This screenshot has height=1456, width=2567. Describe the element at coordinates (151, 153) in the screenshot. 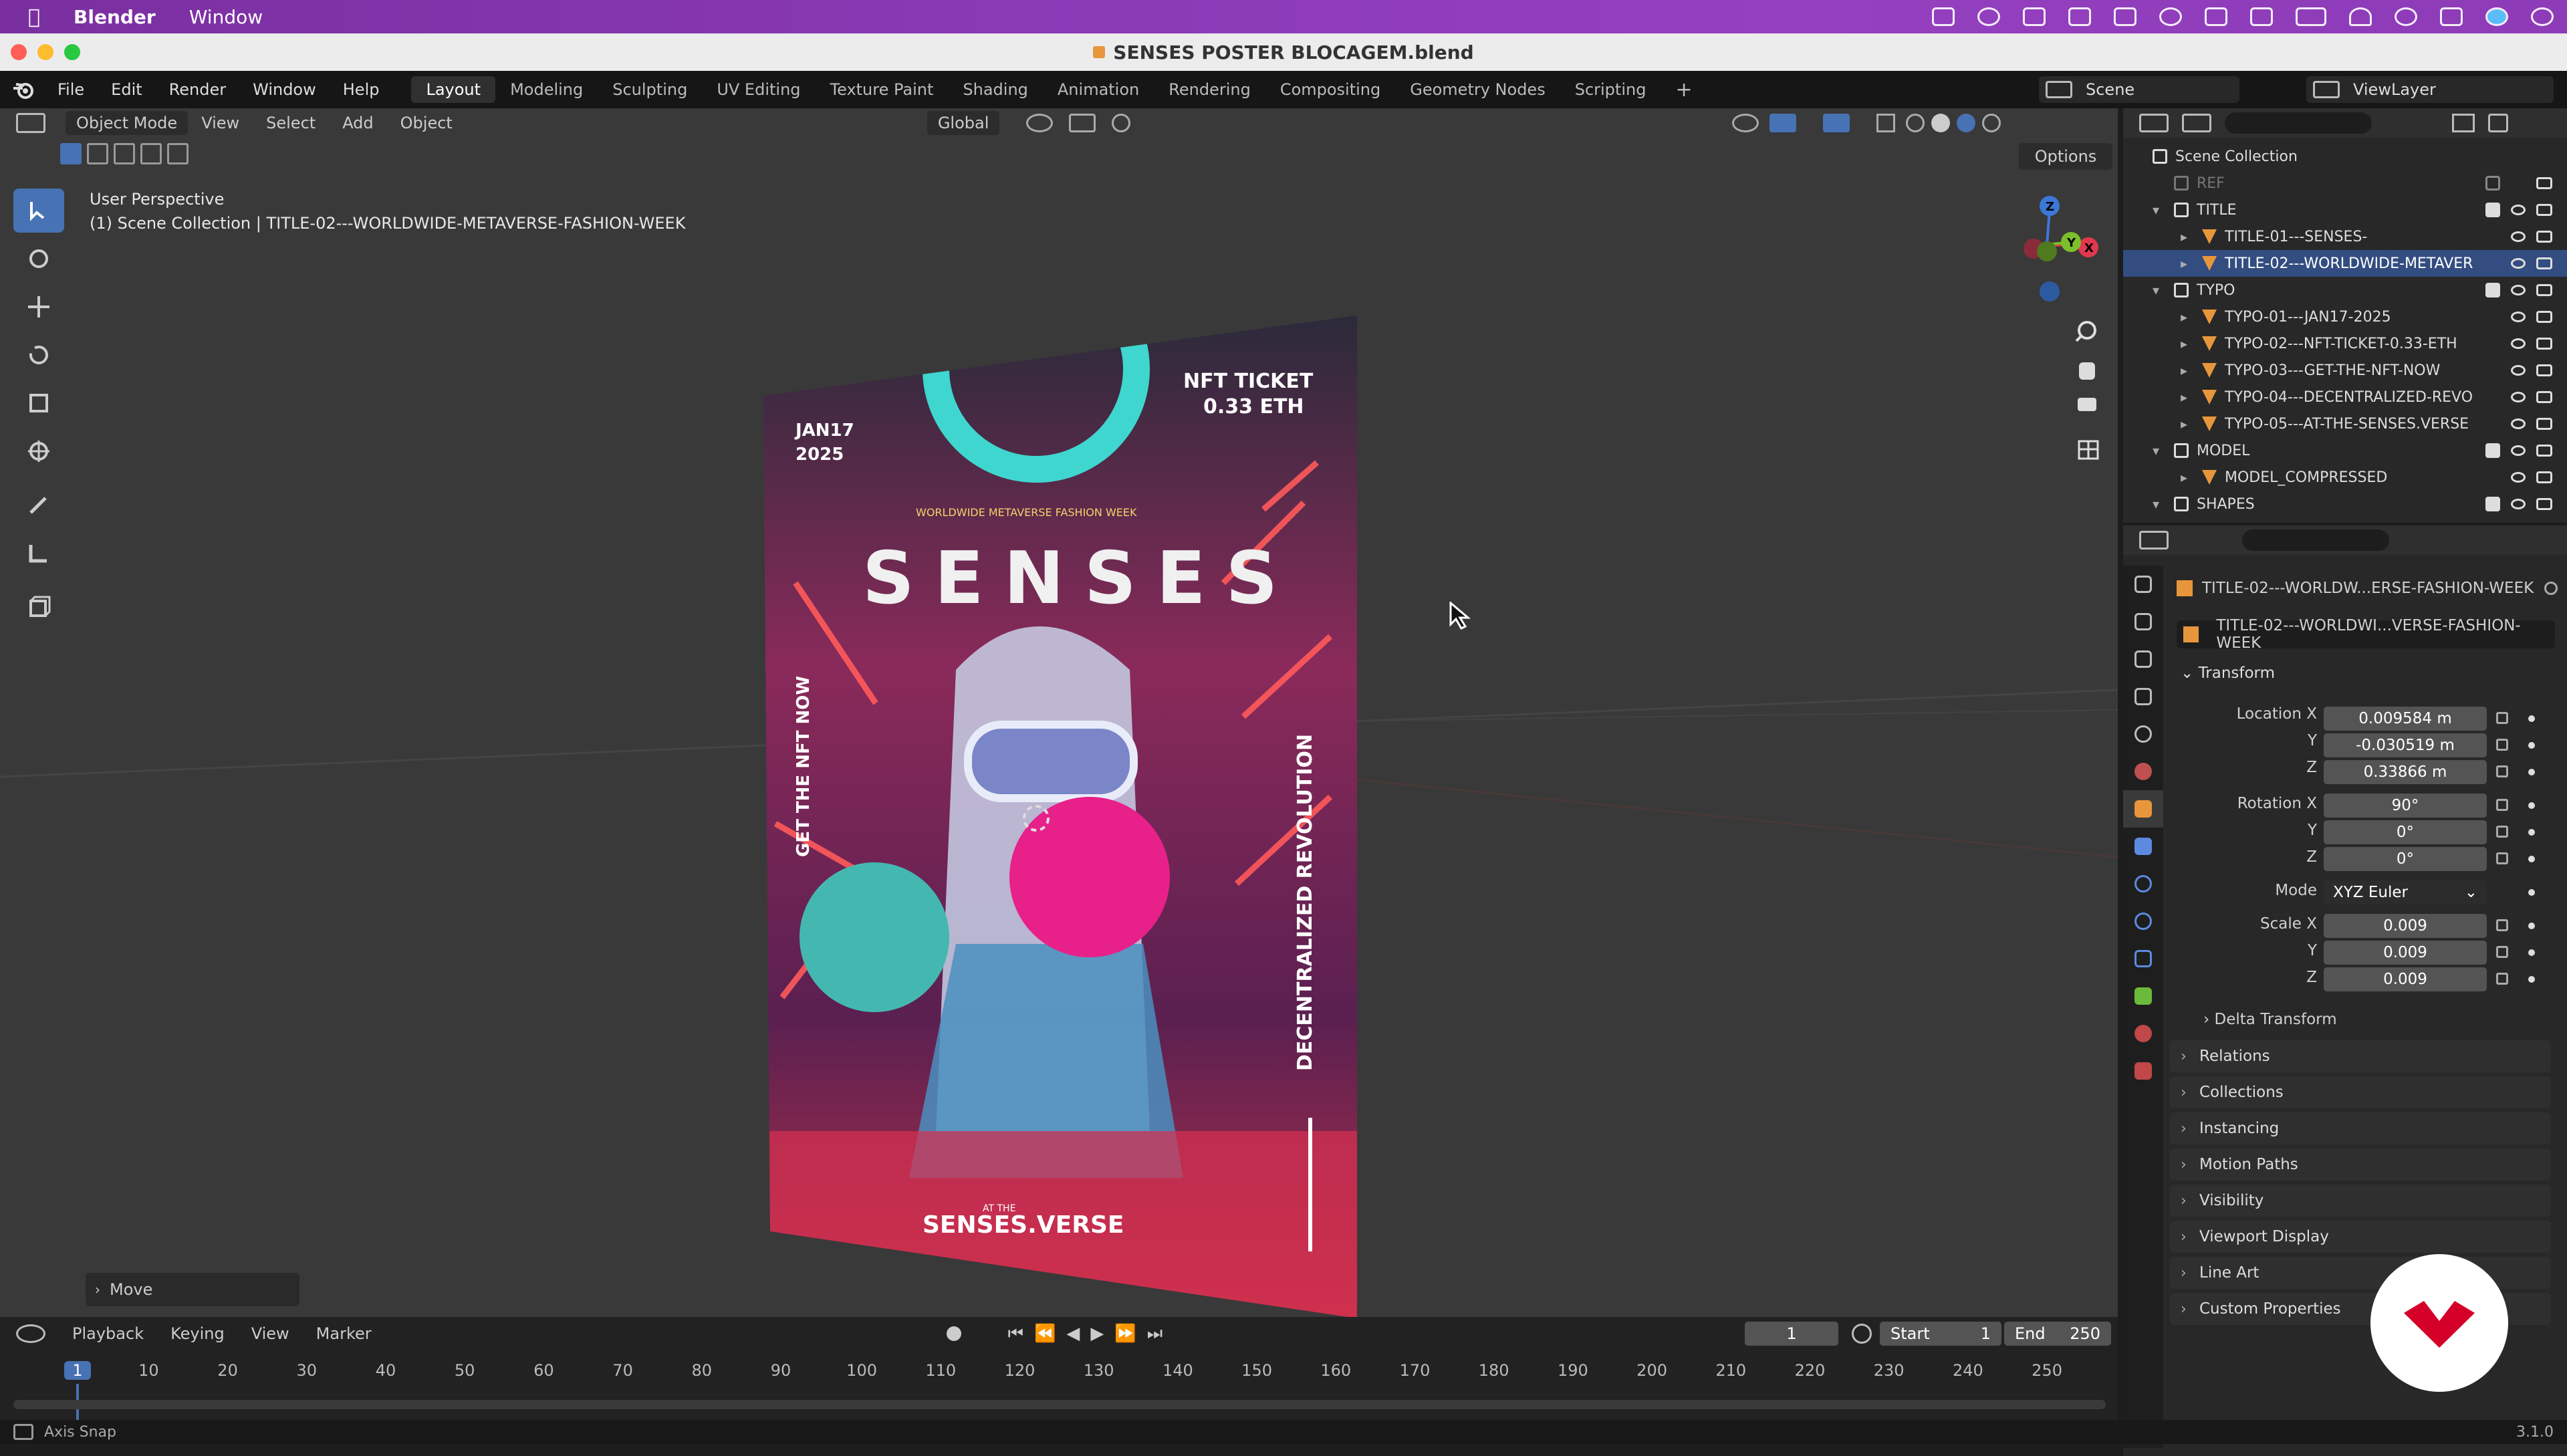

I see `select-invert-icon` at that location.